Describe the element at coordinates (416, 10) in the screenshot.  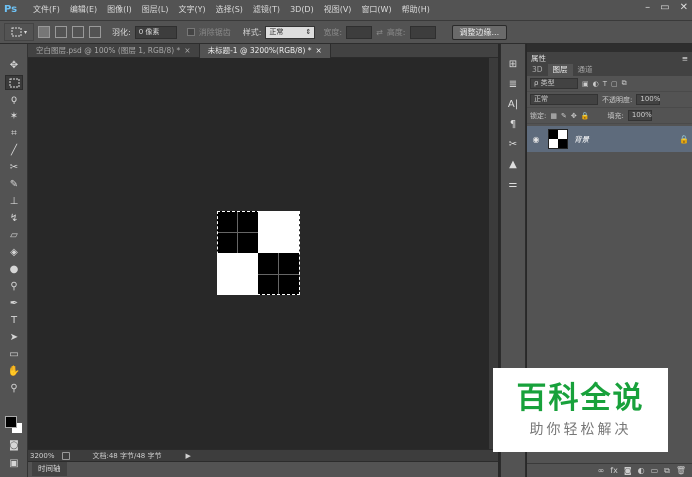
I see `menu-help: 帮助(H)` at that location.